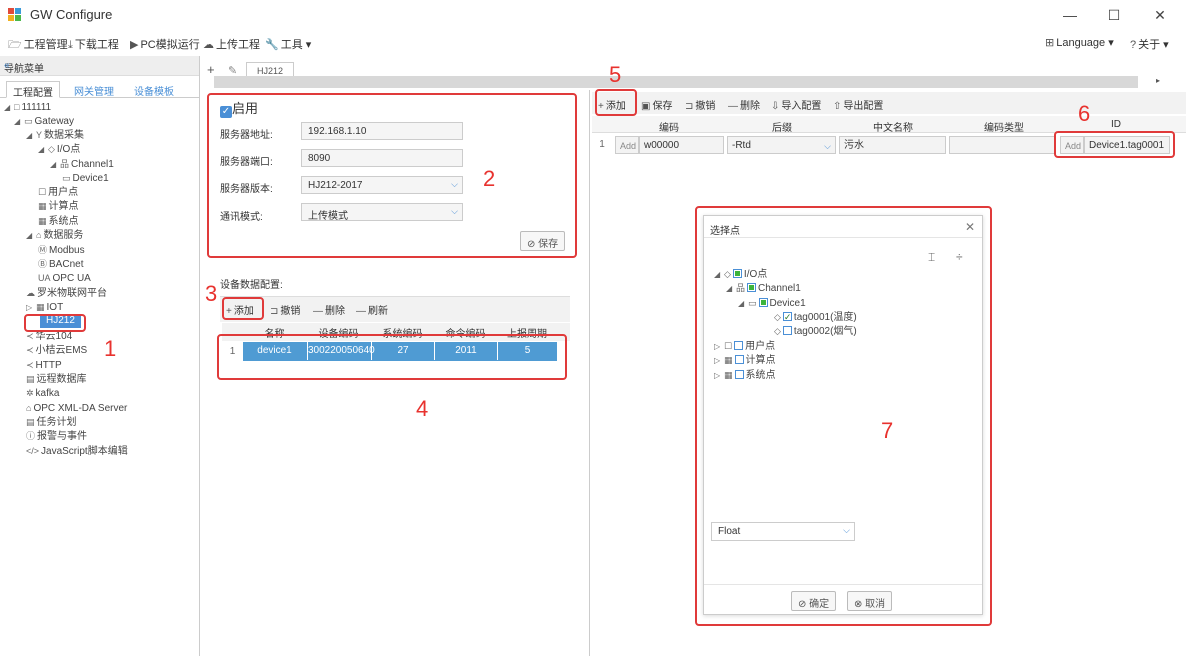  Describe the element at coordinates (329, 309) in the screenshot. I see `device-delete-button: — 删除` at that location.